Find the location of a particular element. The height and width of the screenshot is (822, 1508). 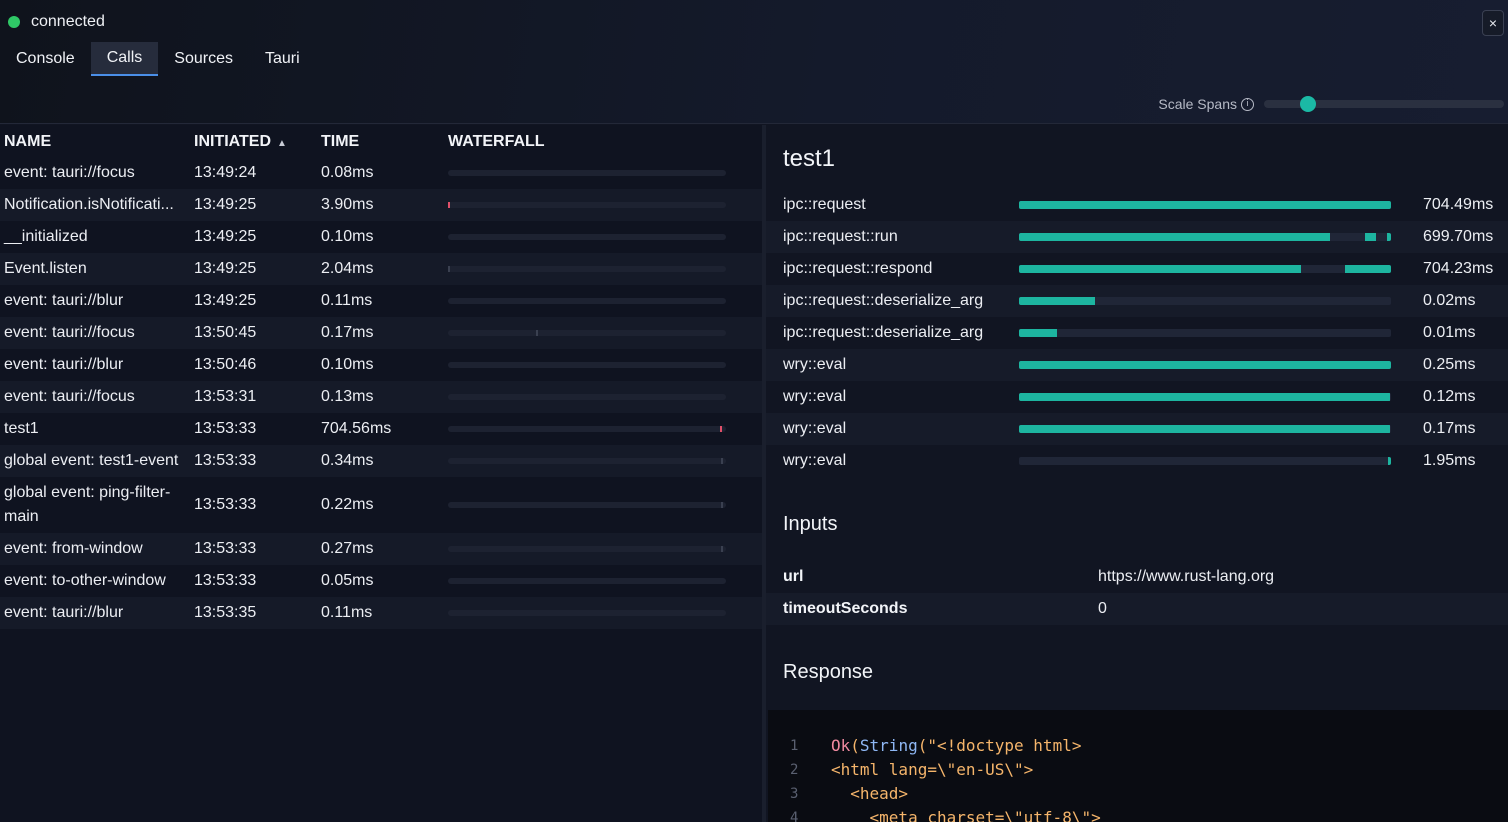

table-row: event: tauri://blur 13:53:35 0.11ms is located at coordinates (381, 613).